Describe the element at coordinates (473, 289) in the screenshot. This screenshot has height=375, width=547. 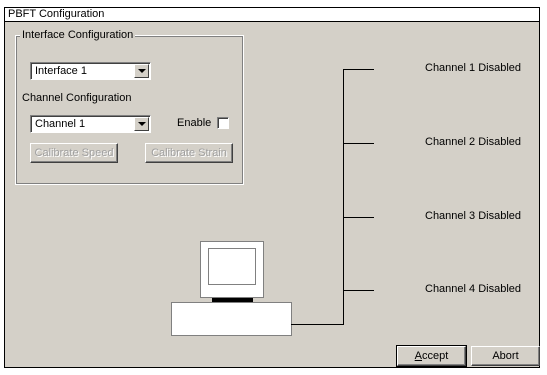
I see `channel-4-status: Channel 4 Disabled` at that location.